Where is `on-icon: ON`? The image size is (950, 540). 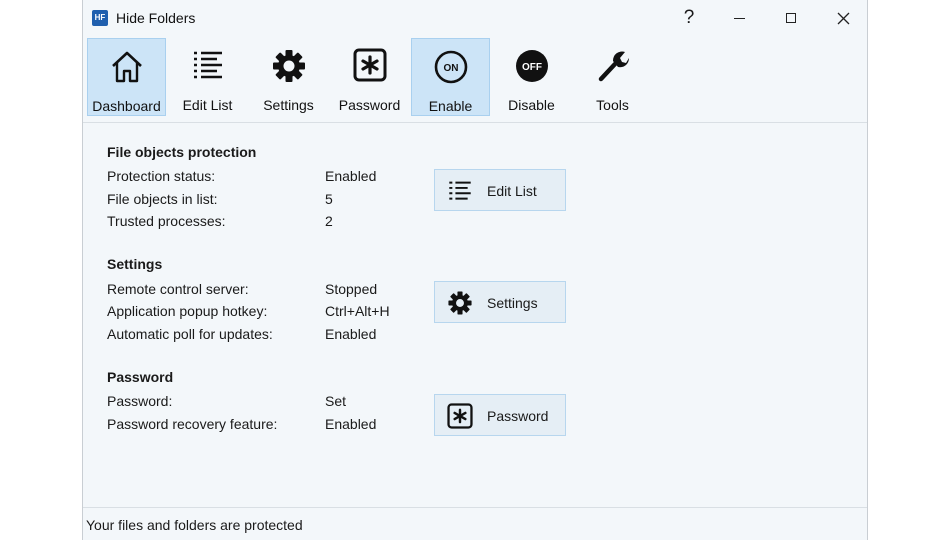
on-icon: ON is located at coordinates (450, 67).